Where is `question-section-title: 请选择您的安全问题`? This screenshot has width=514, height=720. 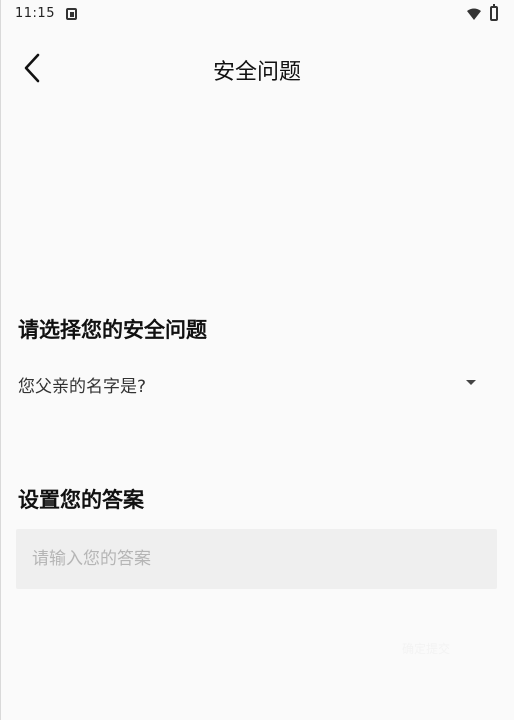
question-section-title: 请选择您的安全问题 is located at coordinates (112, 330).